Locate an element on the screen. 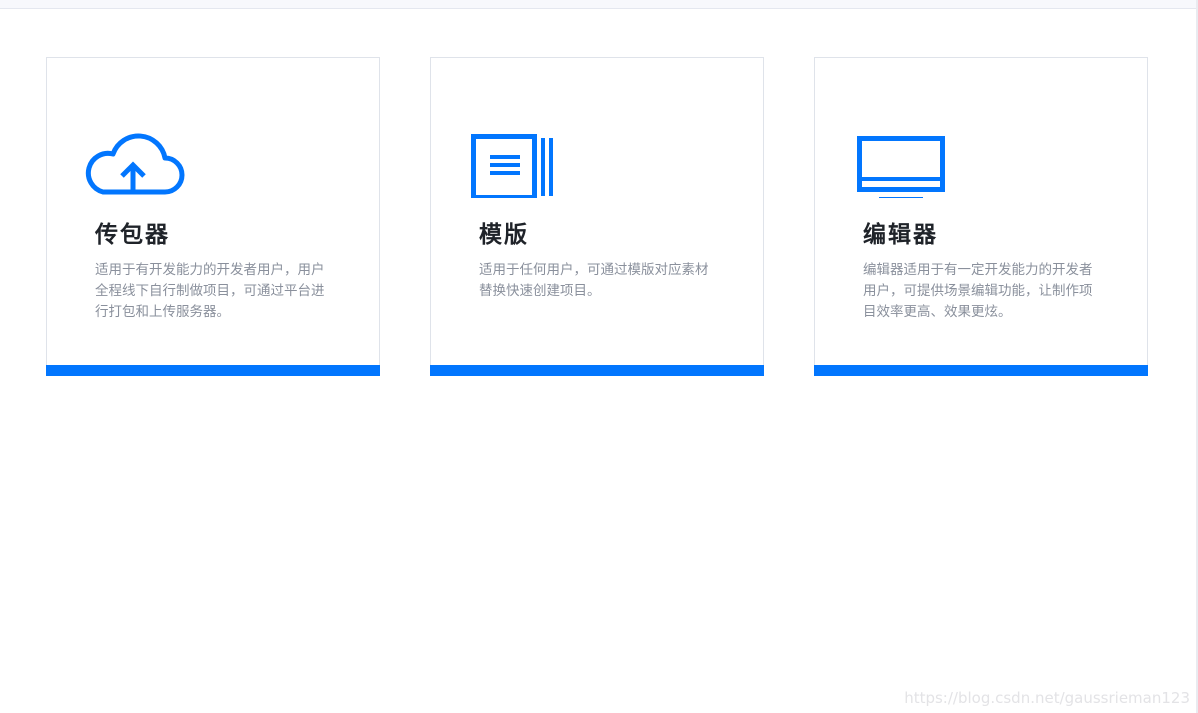 The image size is (1198, 713). cloud-upload-icon is located at coordinates (138, 162).